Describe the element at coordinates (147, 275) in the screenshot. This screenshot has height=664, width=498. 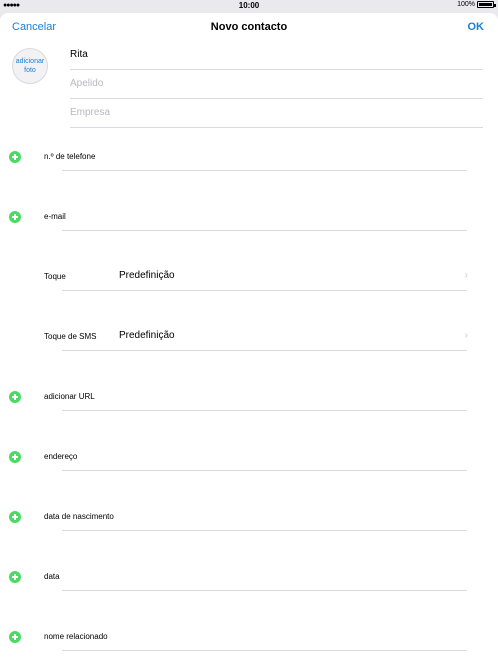
I see `ringtone-value: Predefinição` at that location.